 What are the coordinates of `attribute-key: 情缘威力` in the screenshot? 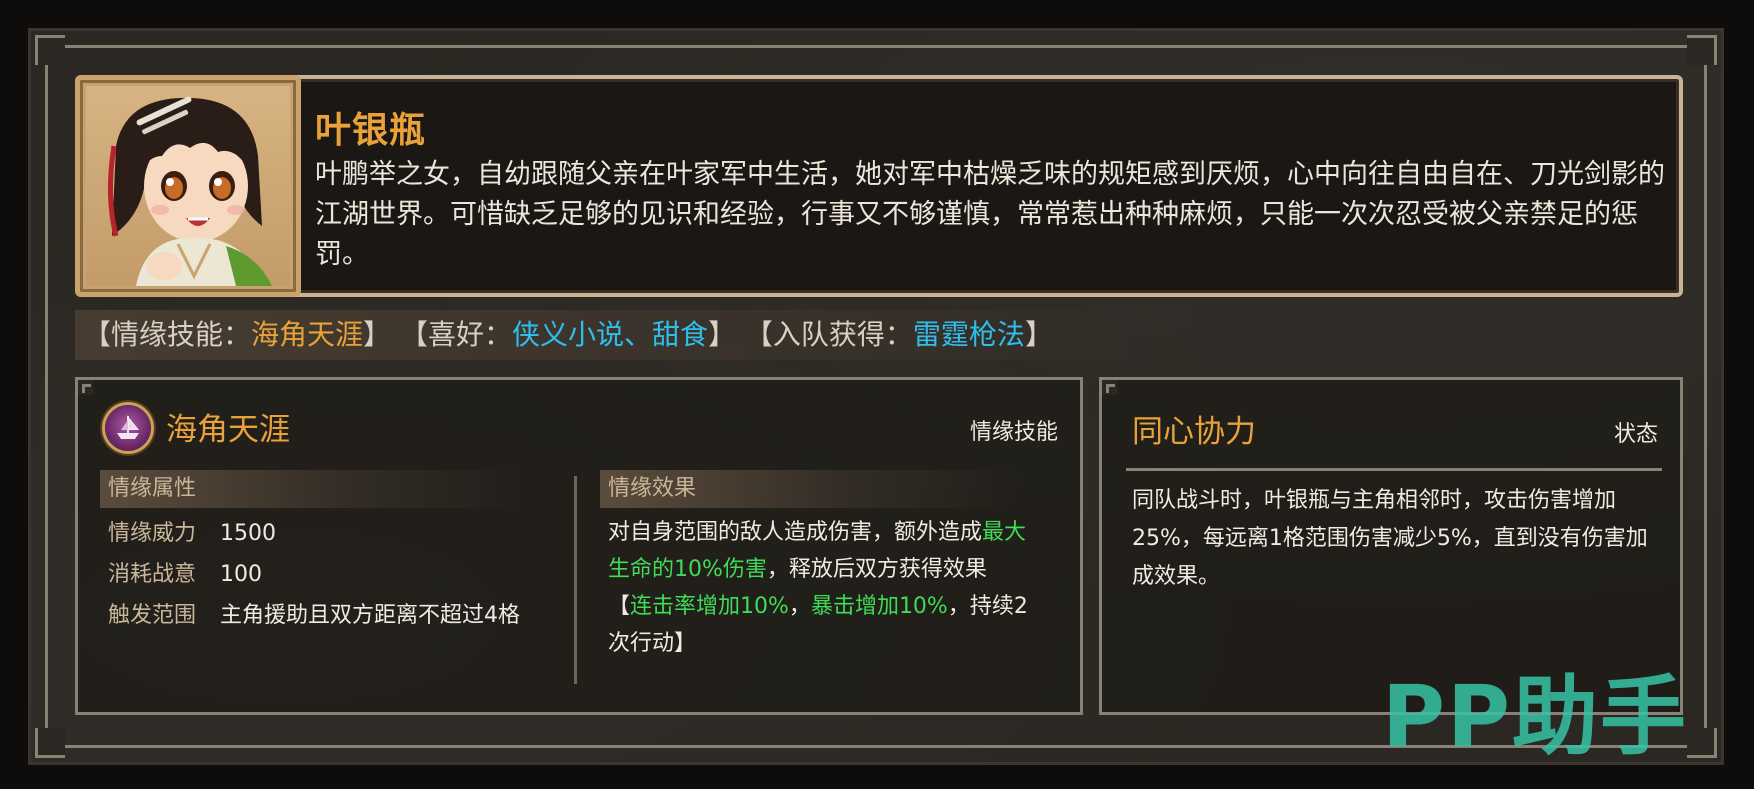 It's located at (152, 533).